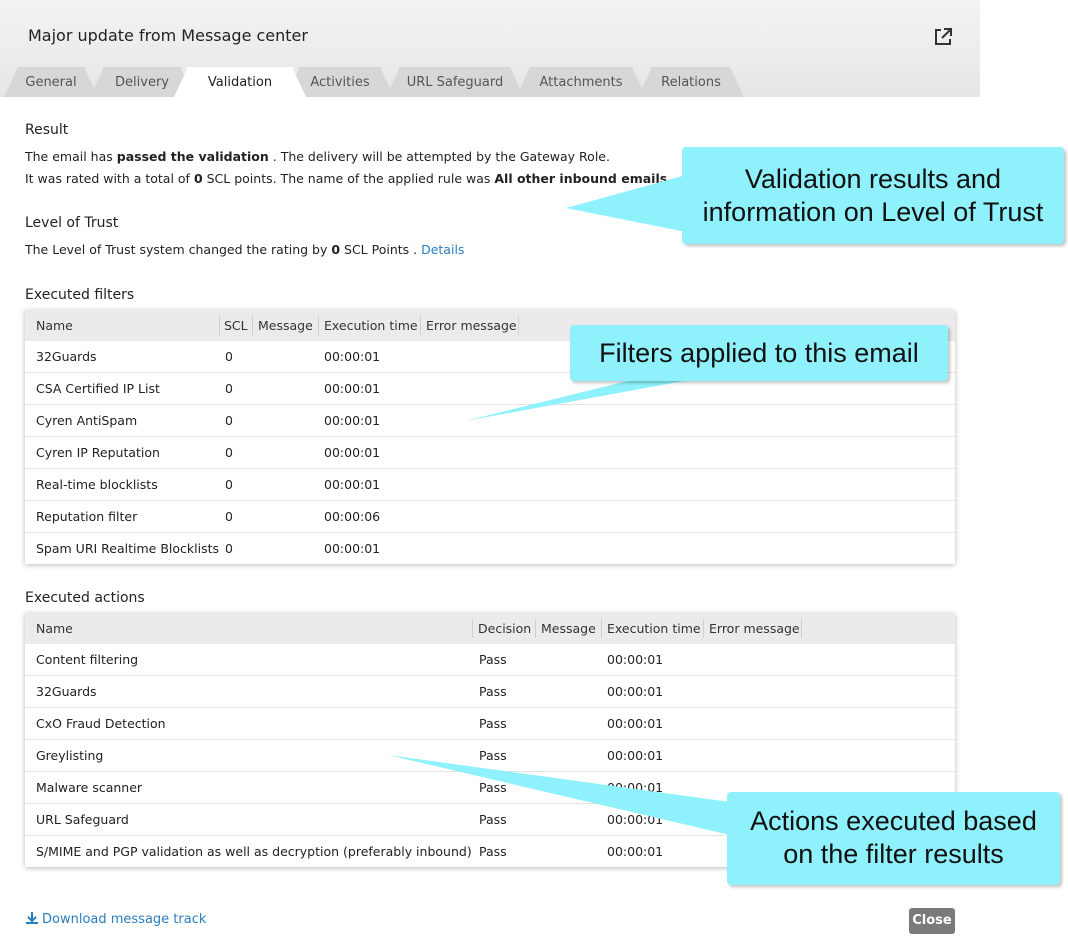 This screenshot has width=1068, height=949. I want to click on action-name-cell: Greylisting, so click(70, 755).